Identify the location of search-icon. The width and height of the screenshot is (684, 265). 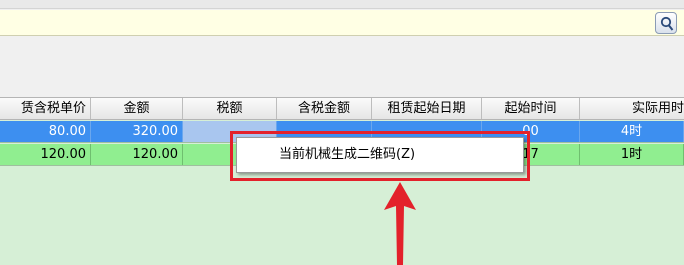
(667, 23).